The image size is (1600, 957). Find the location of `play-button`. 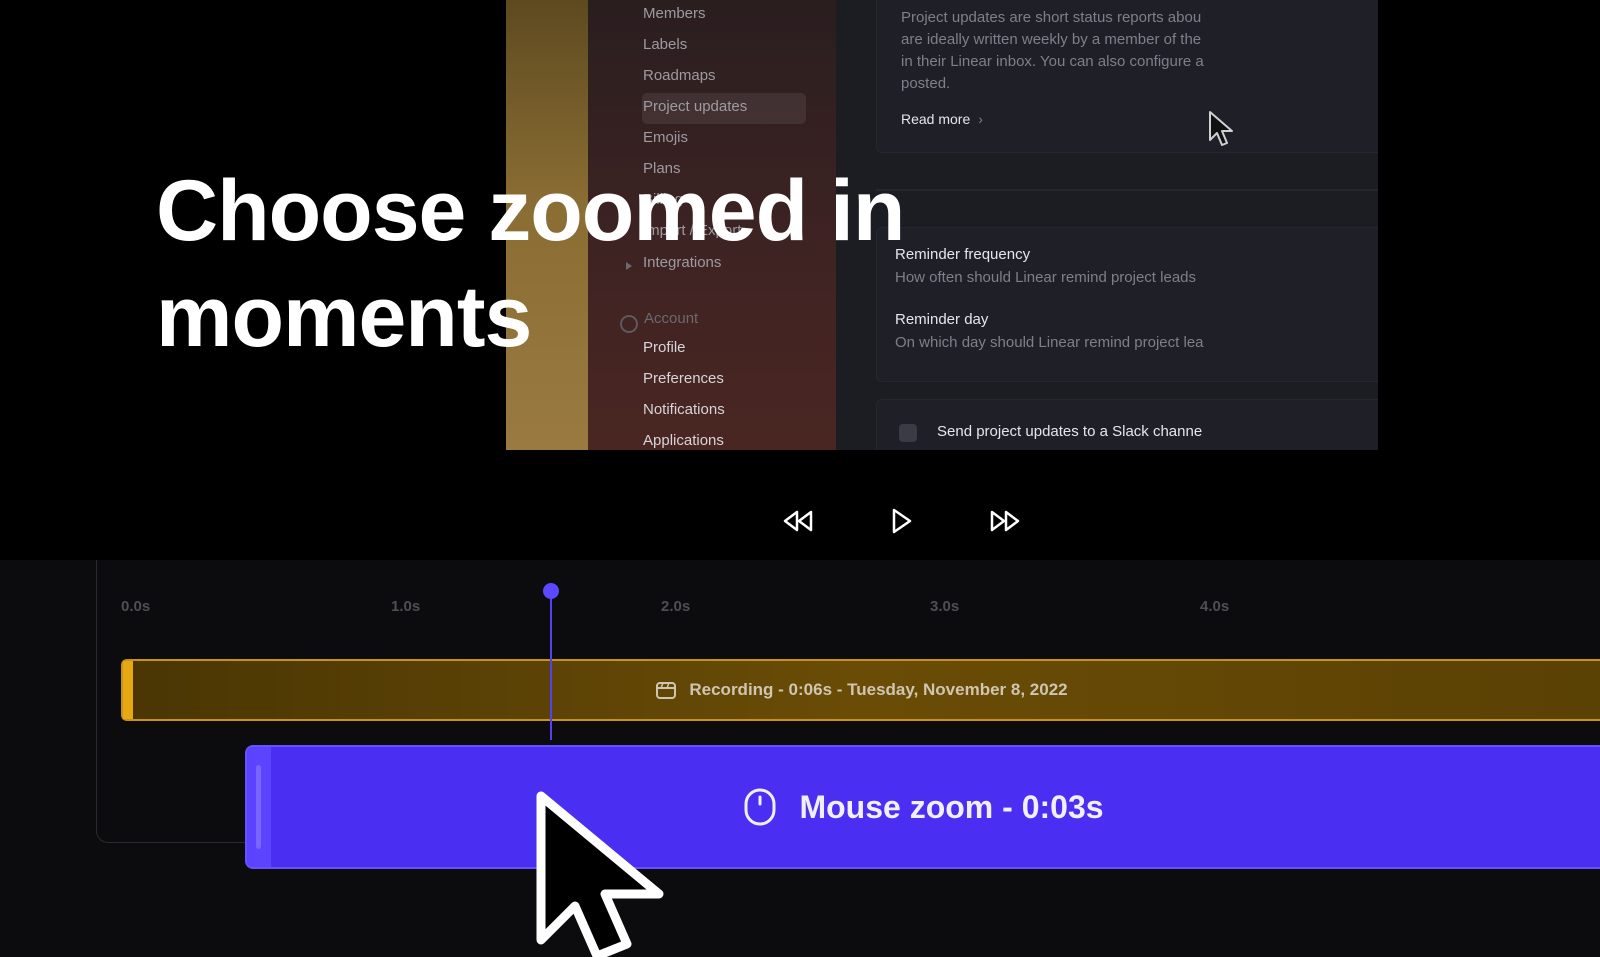

play-button is located at coordinates (901, 521).